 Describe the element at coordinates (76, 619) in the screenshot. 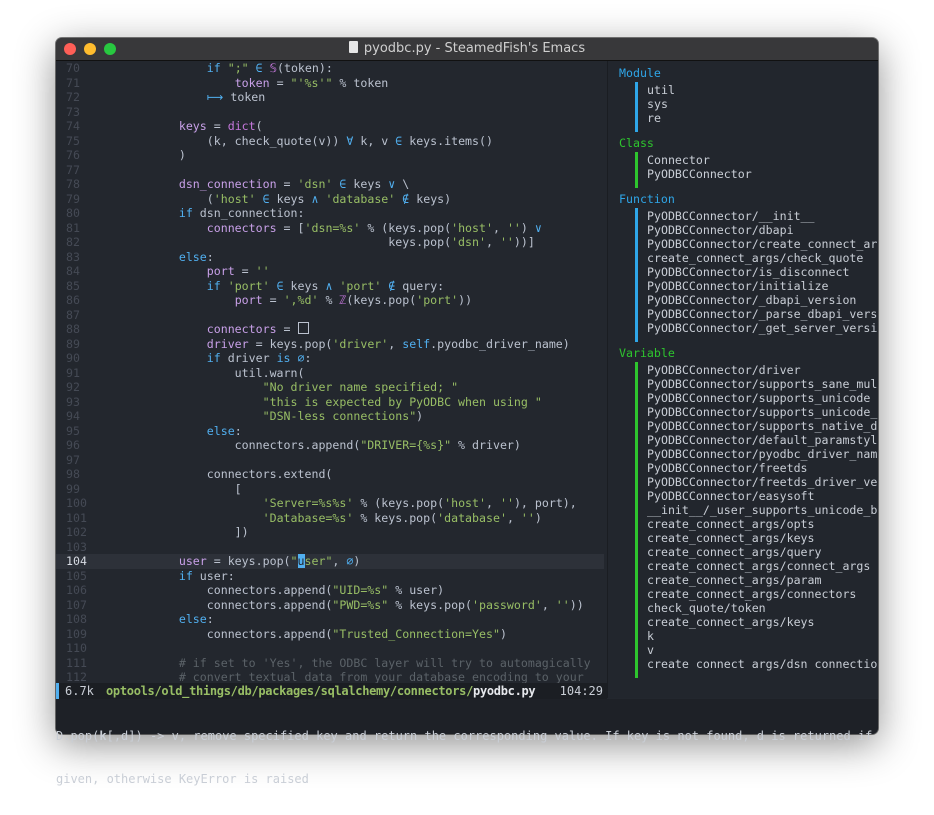

I see `line-number: 108` at that location.